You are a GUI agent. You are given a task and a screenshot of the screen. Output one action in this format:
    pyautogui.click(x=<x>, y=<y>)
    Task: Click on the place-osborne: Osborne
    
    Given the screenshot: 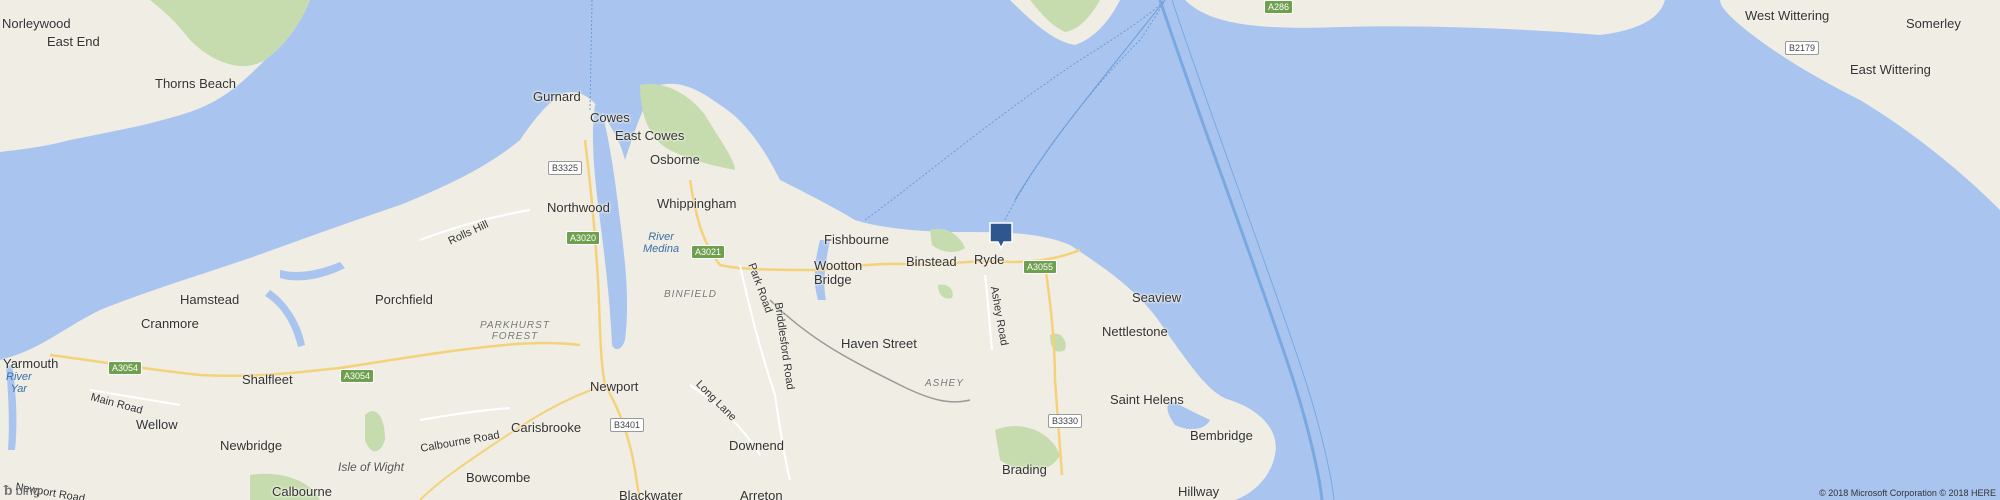 What is the action you would take?
    pyautogui.click(x=675, y=159)
    